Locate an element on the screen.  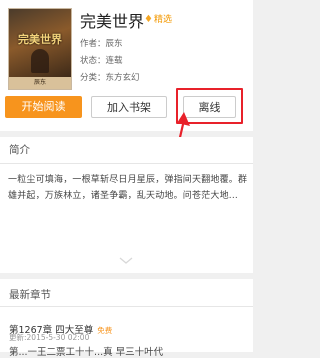
book-cover-image: 完美世界 辰东 is located at coordinates (40, 49).